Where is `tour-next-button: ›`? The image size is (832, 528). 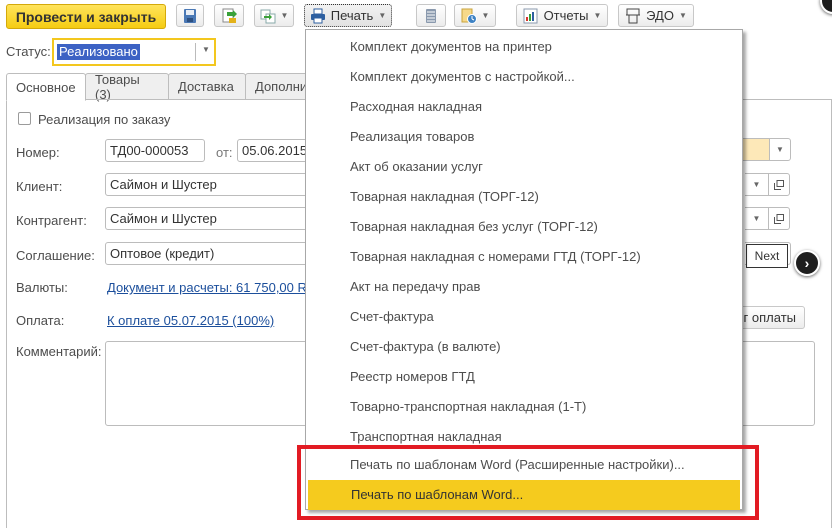
tour-next-button: › is located at coordinates (807, 263).